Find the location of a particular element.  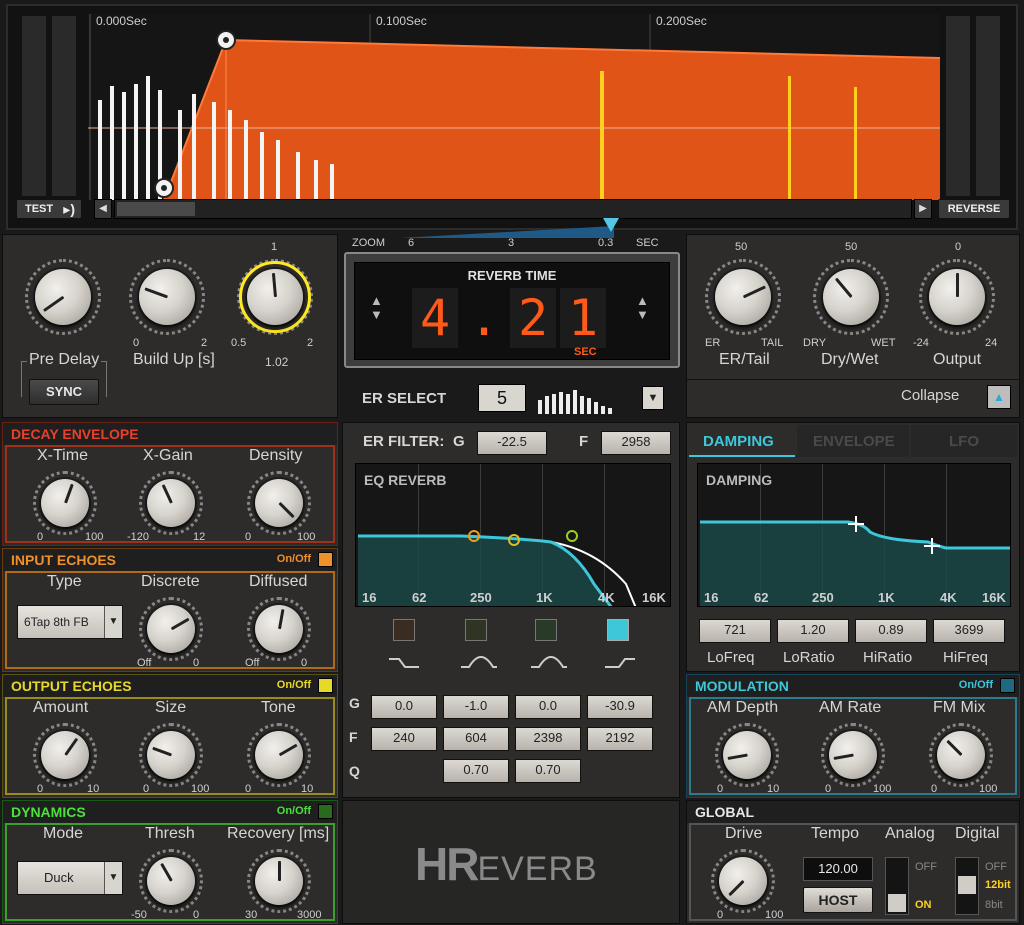

output-knob is located at coordinates (957, 297).